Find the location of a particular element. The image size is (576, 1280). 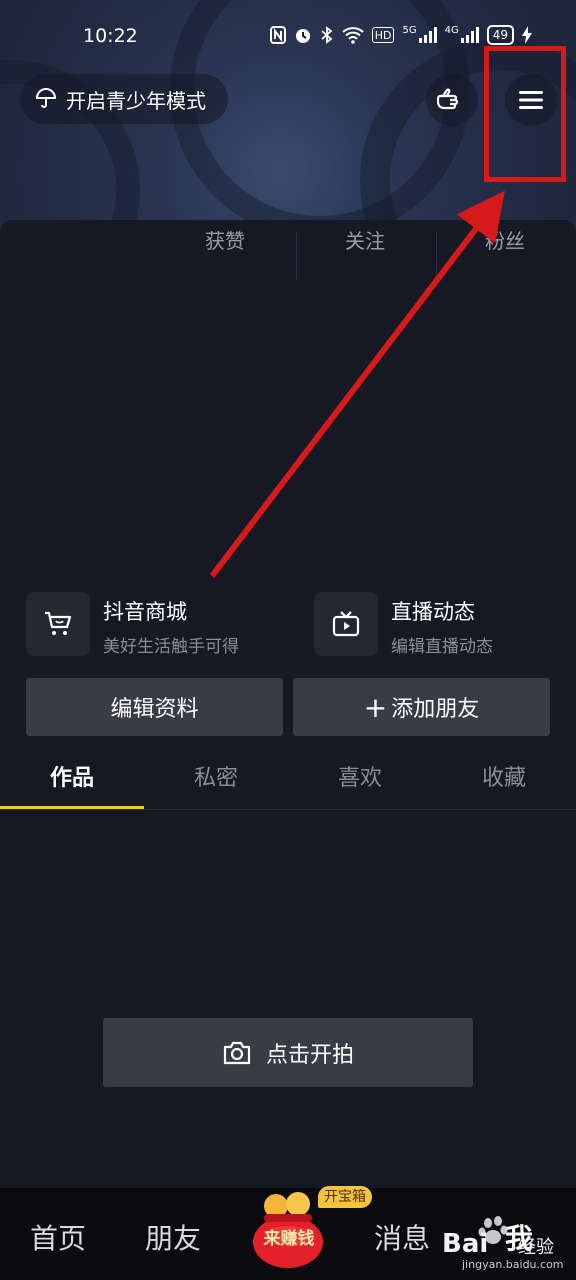

bluetooth-icon is located at coordinates (327, 35).